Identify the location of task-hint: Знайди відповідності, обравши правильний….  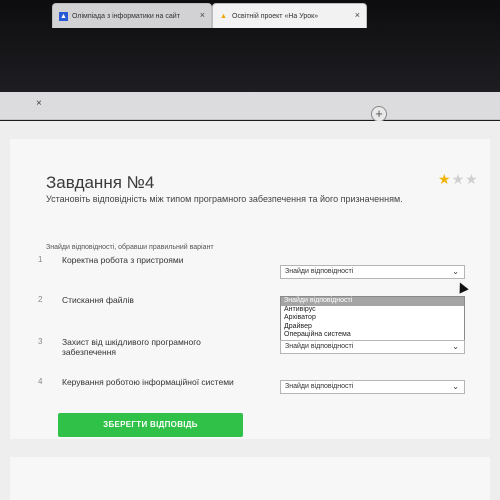
(130, 247).